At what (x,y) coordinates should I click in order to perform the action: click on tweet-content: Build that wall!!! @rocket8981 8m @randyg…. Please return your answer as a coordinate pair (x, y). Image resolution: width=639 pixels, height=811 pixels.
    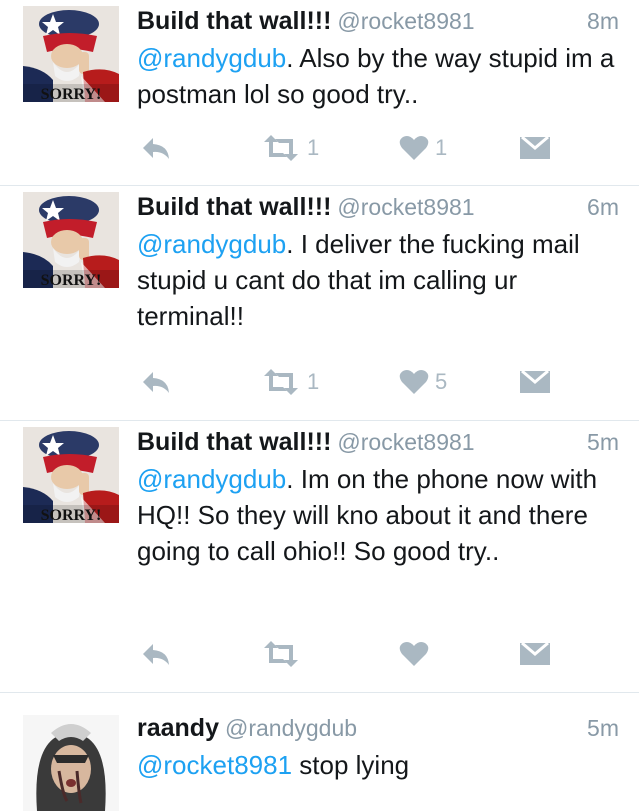
    Looking at the image, I should click on (378, 57).